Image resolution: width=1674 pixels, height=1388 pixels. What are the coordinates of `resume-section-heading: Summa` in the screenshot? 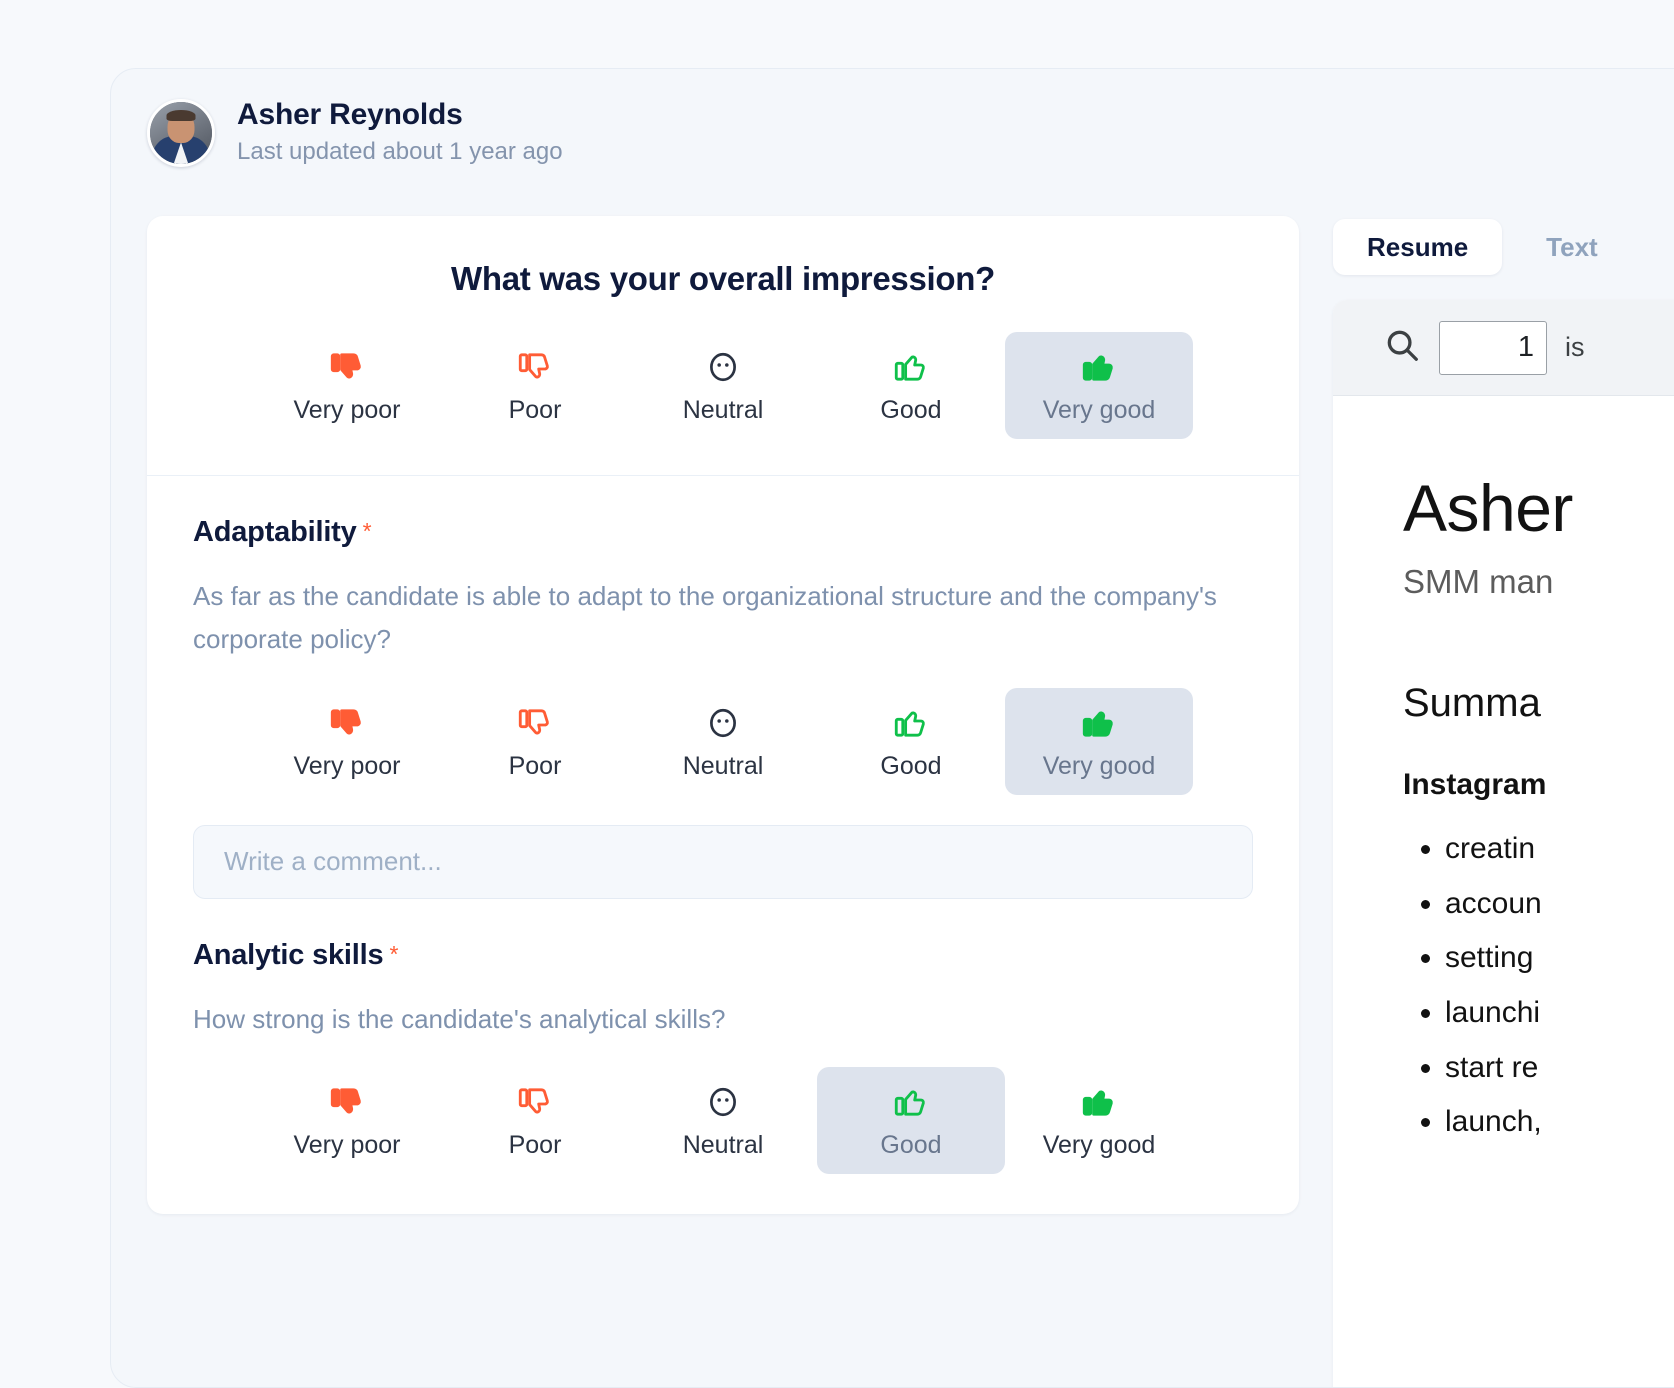 It's located at (1472, 703).